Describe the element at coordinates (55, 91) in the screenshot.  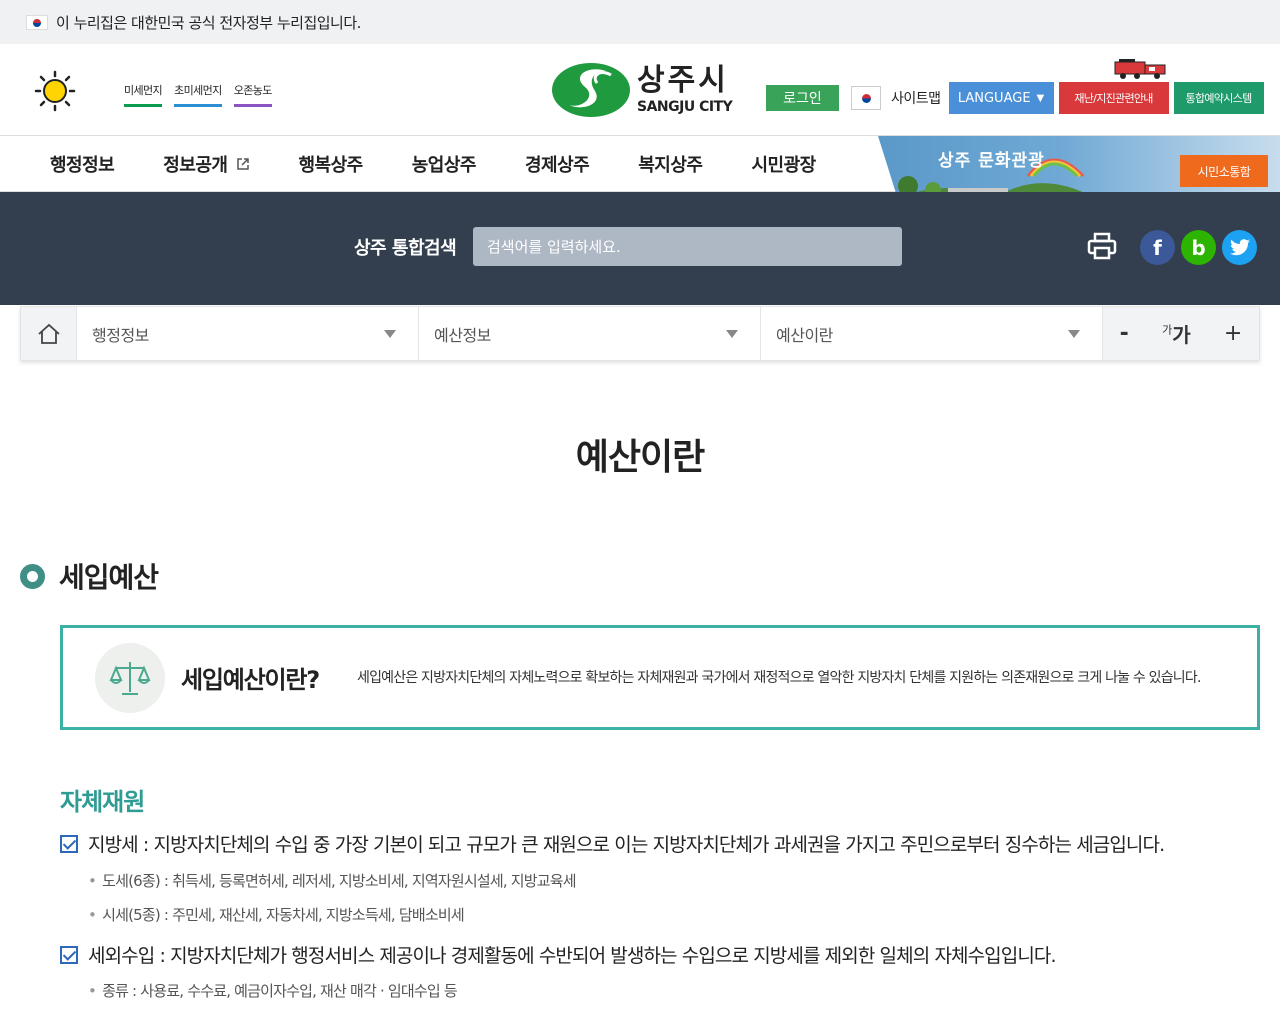
I see `weather-sun-icon` at that location.